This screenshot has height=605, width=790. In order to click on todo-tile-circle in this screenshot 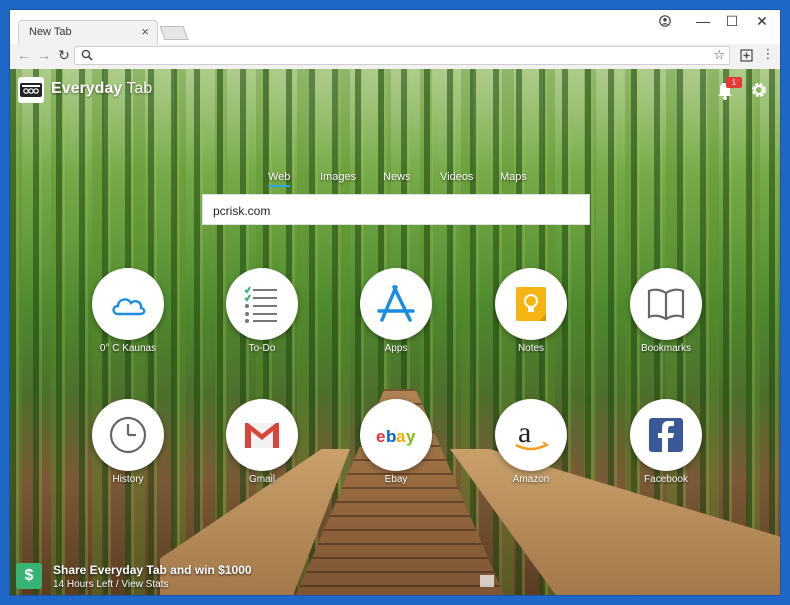, I will do `click(262, 304)`.